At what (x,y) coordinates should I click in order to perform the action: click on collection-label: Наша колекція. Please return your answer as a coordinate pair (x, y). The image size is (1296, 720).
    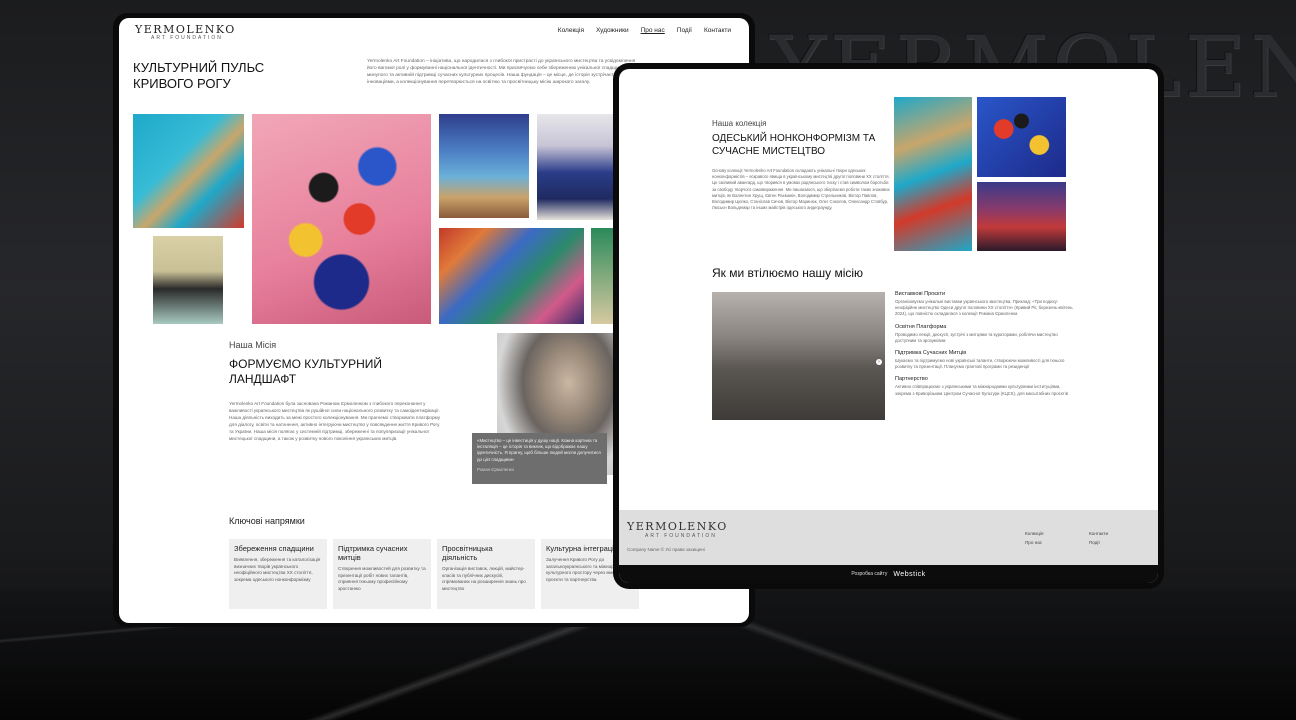
    Looking at the image, I should click on (739, 123).